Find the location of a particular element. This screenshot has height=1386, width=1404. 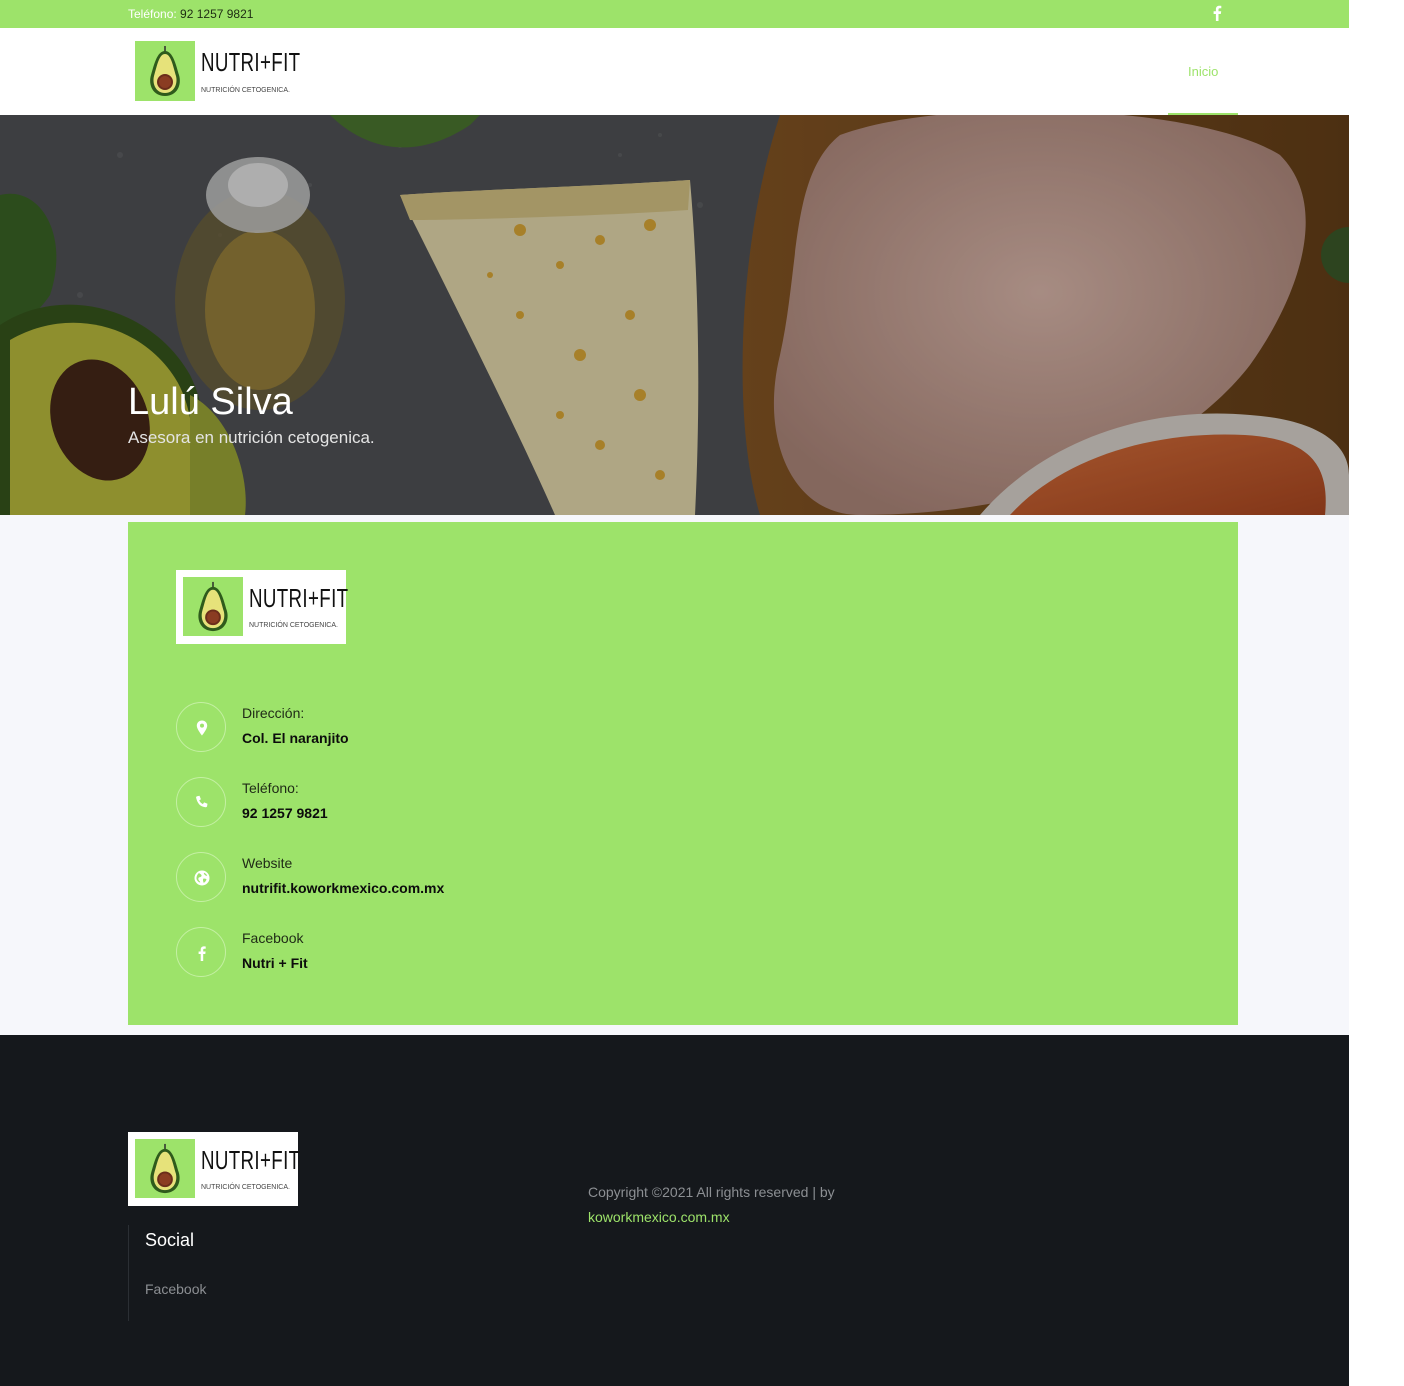

map-pin-icon is located at coordinates (202, 728).